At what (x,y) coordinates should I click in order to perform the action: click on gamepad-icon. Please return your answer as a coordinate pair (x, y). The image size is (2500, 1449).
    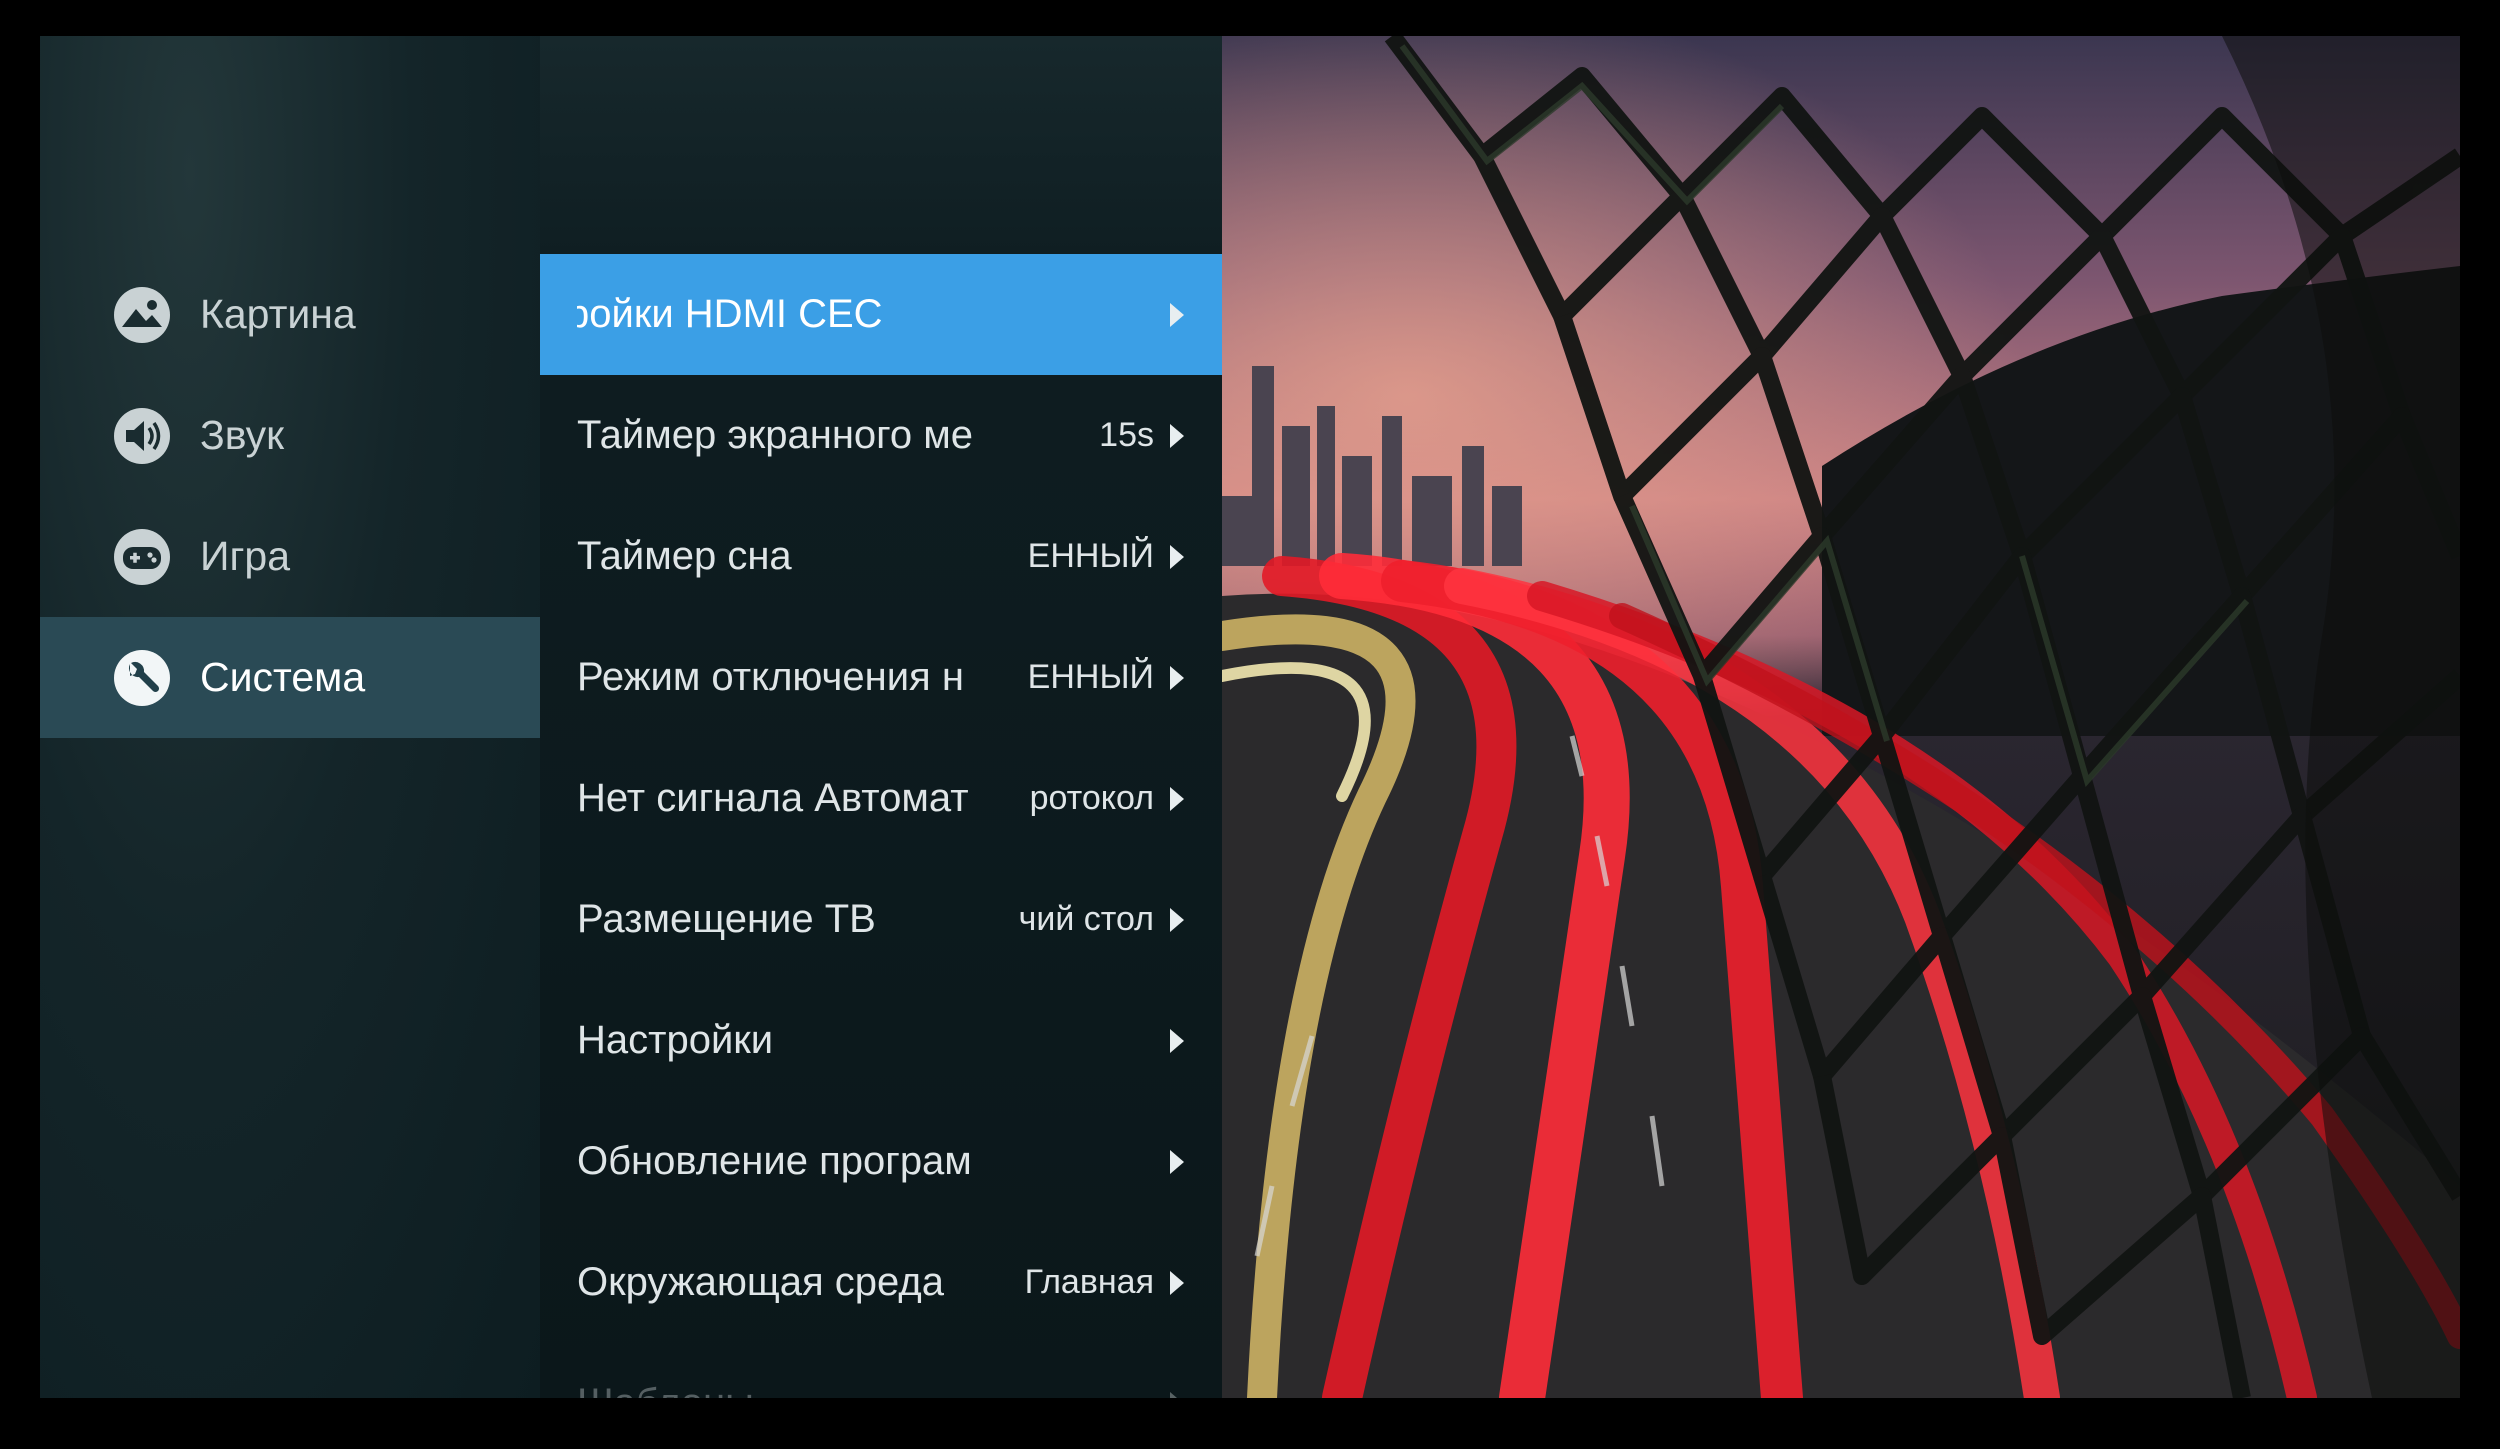
    Looking at the image, I should click on (142, 556).